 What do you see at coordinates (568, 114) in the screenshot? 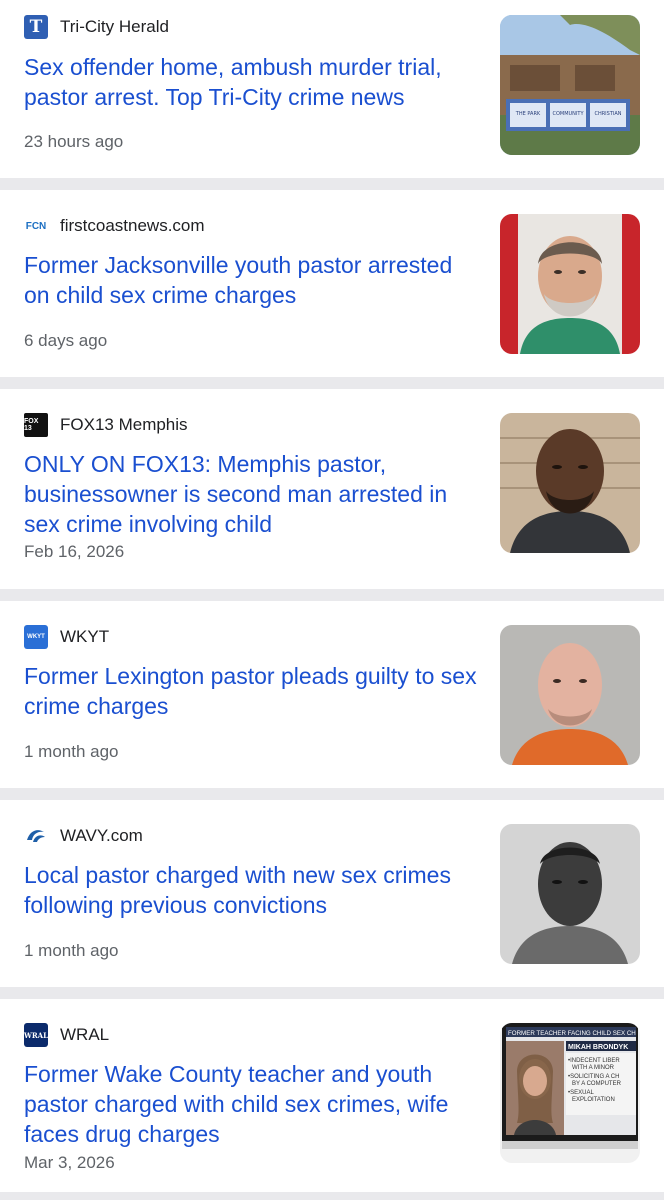
I see `sign-text: COMMUNITY` at bounding box center [568, 114].